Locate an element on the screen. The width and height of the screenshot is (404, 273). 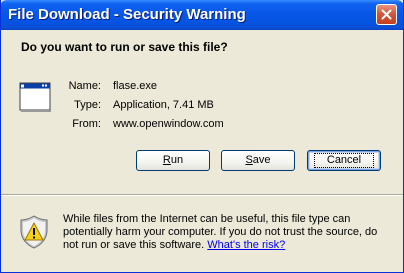
title-bar: File Download - Security Warning is located at coordinates (202, 15).